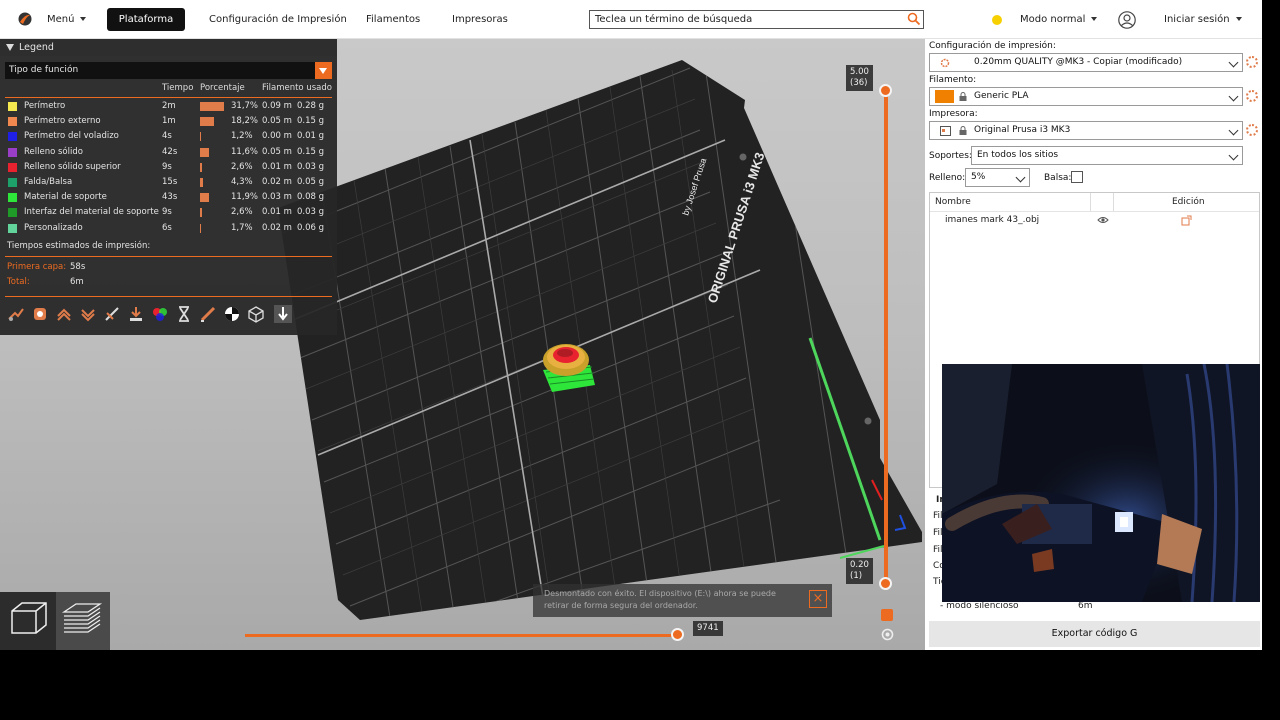  What do you see at coordinates (947, 178) in the screenshot?
I see `infill-label: Relleno:` at bounding box center [947, 178].